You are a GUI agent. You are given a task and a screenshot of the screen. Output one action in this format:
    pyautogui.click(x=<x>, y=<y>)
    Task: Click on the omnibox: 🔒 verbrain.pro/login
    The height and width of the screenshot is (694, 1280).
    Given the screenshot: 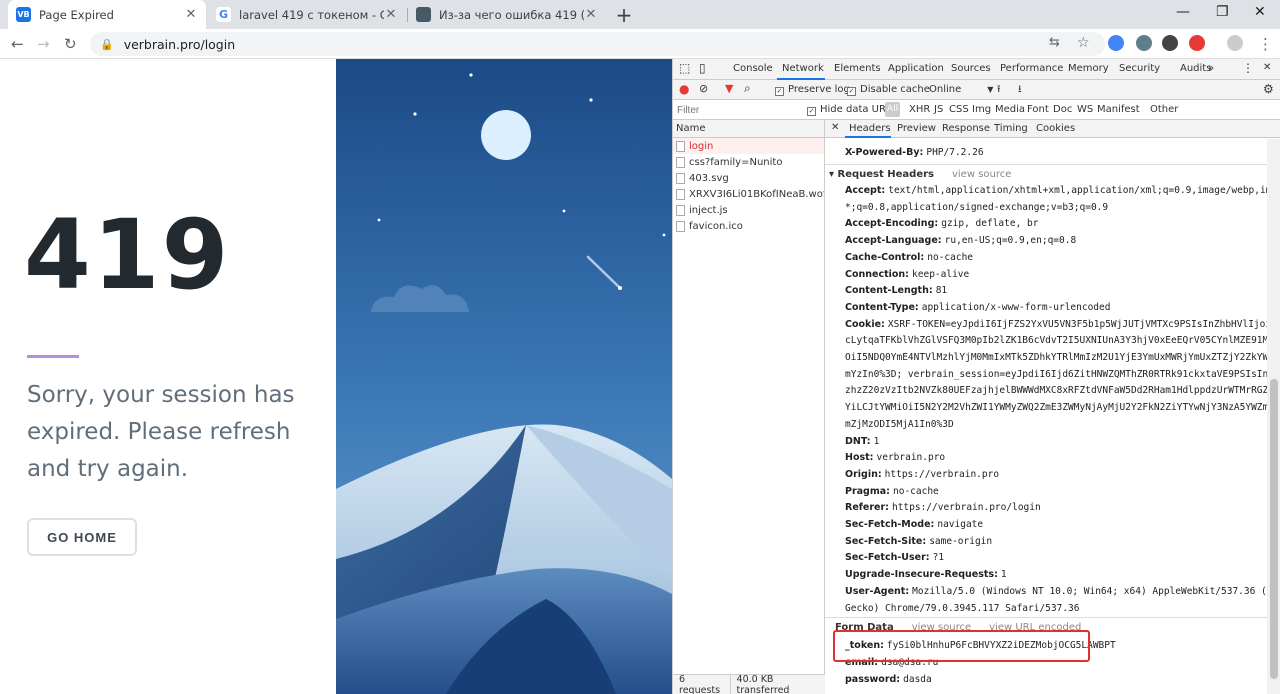 What is the action you would take?
    pyautogui.click(x=597, y=44)
    